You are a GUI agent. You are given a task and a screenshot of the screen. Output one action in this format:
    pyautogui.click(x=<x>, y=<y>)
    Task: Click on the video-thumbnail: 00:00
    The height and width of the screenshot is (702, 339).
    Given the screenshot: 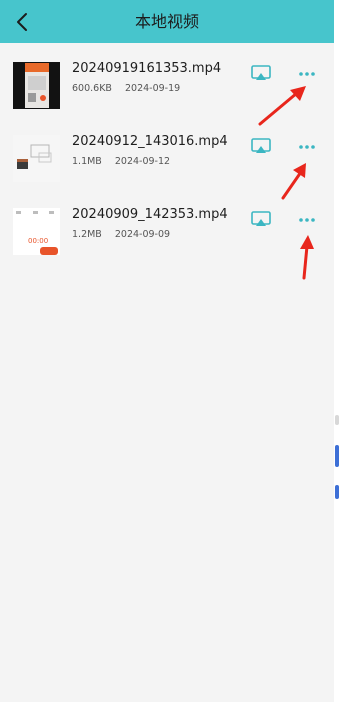 What is the action you would take?
    pyautogui.click(x=36, y=231)
    